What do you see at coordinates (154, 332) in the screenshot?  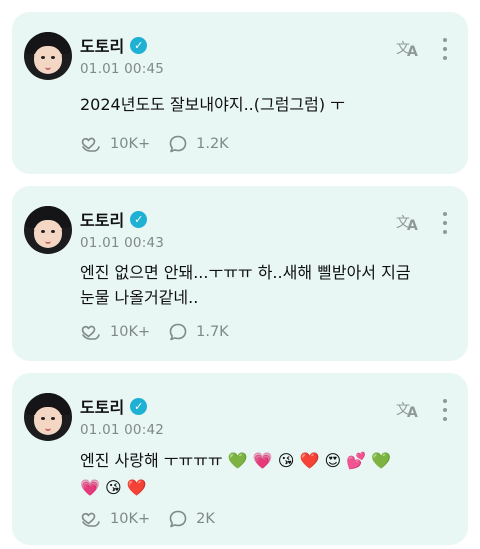 I see `post-stats: 10K+ 1.7K` at bounding box center [154, 332].